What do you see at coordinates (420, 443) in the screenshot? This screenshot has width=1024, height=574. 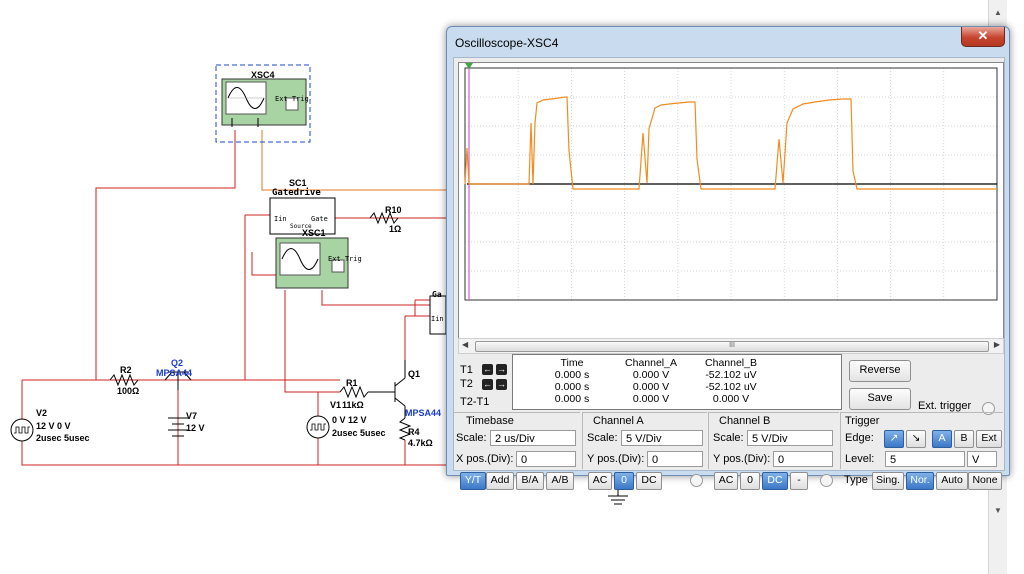 I see `r4-value: 4.7kΩ` at bounding box center [420, 443].